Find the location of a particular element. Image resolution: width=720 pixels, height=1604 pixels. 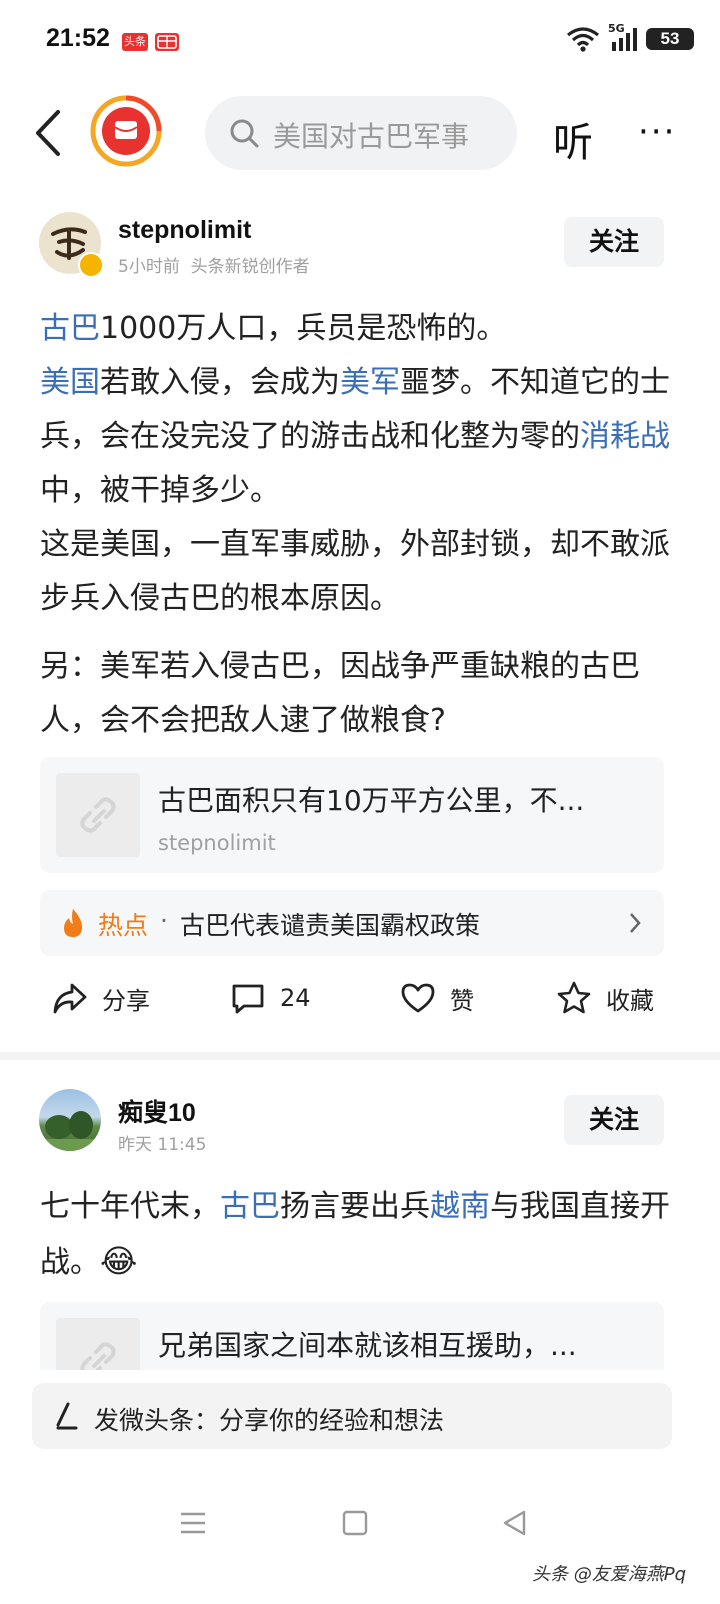

pen-icon is located at coordinates (67, 1416).